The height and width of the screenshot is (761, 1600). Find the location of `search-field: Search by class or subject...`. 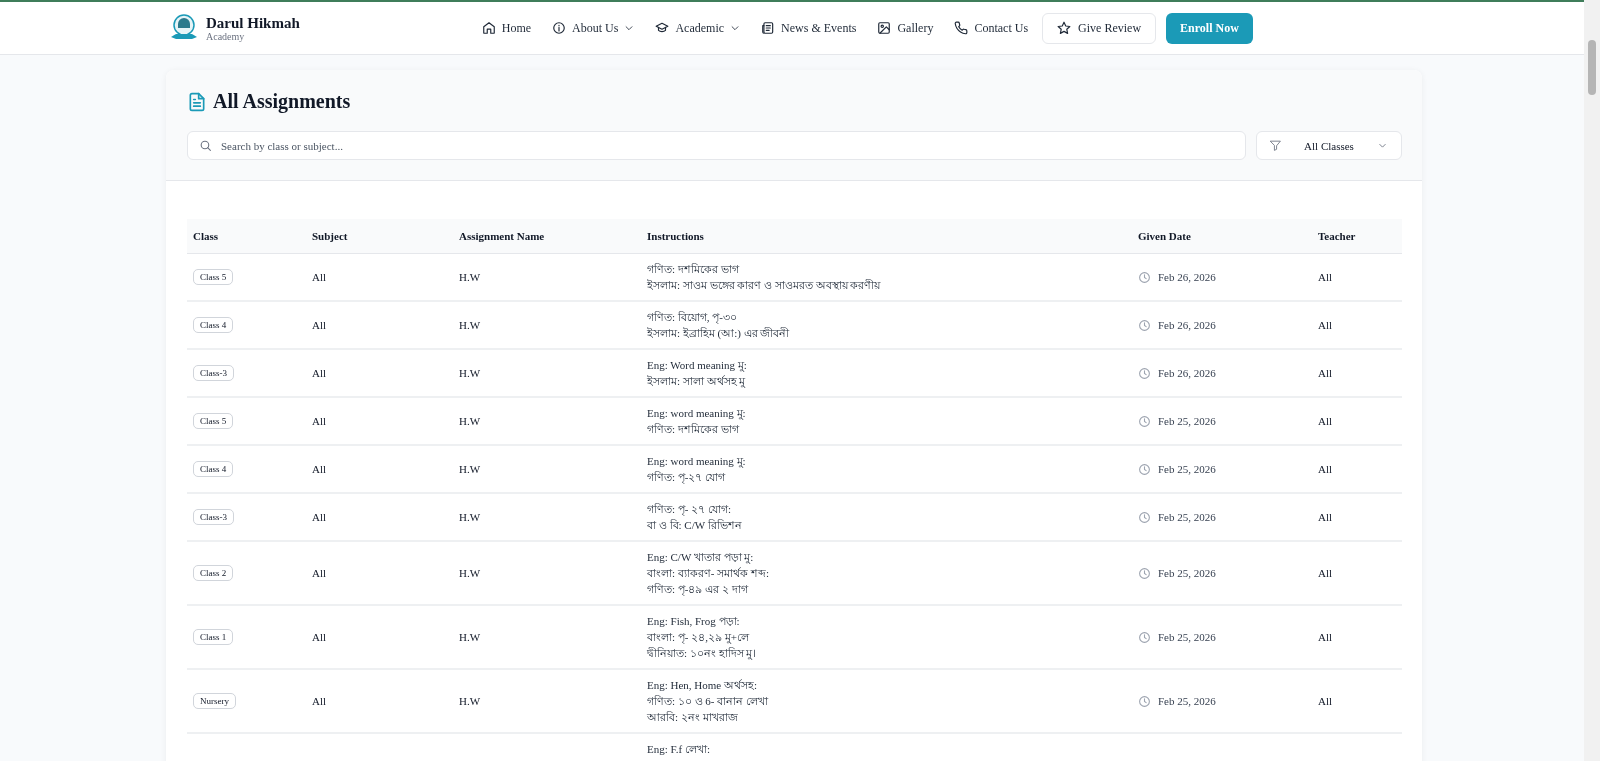

search-field: Search by class or subject... is located at coordinates (716, 145).